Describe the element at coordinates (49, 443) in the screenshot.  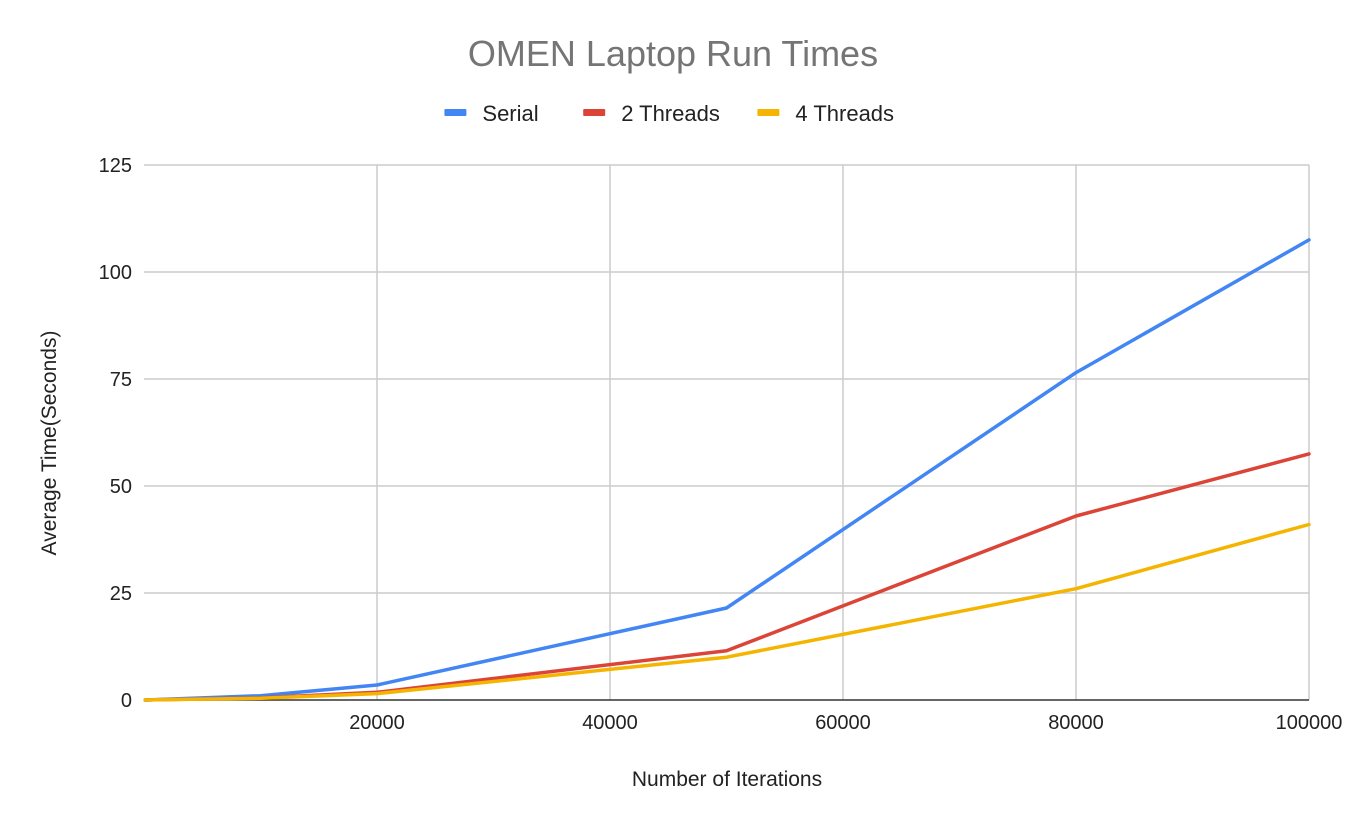
I see `y-axis-title: Average Time(Seconds)` at that location.